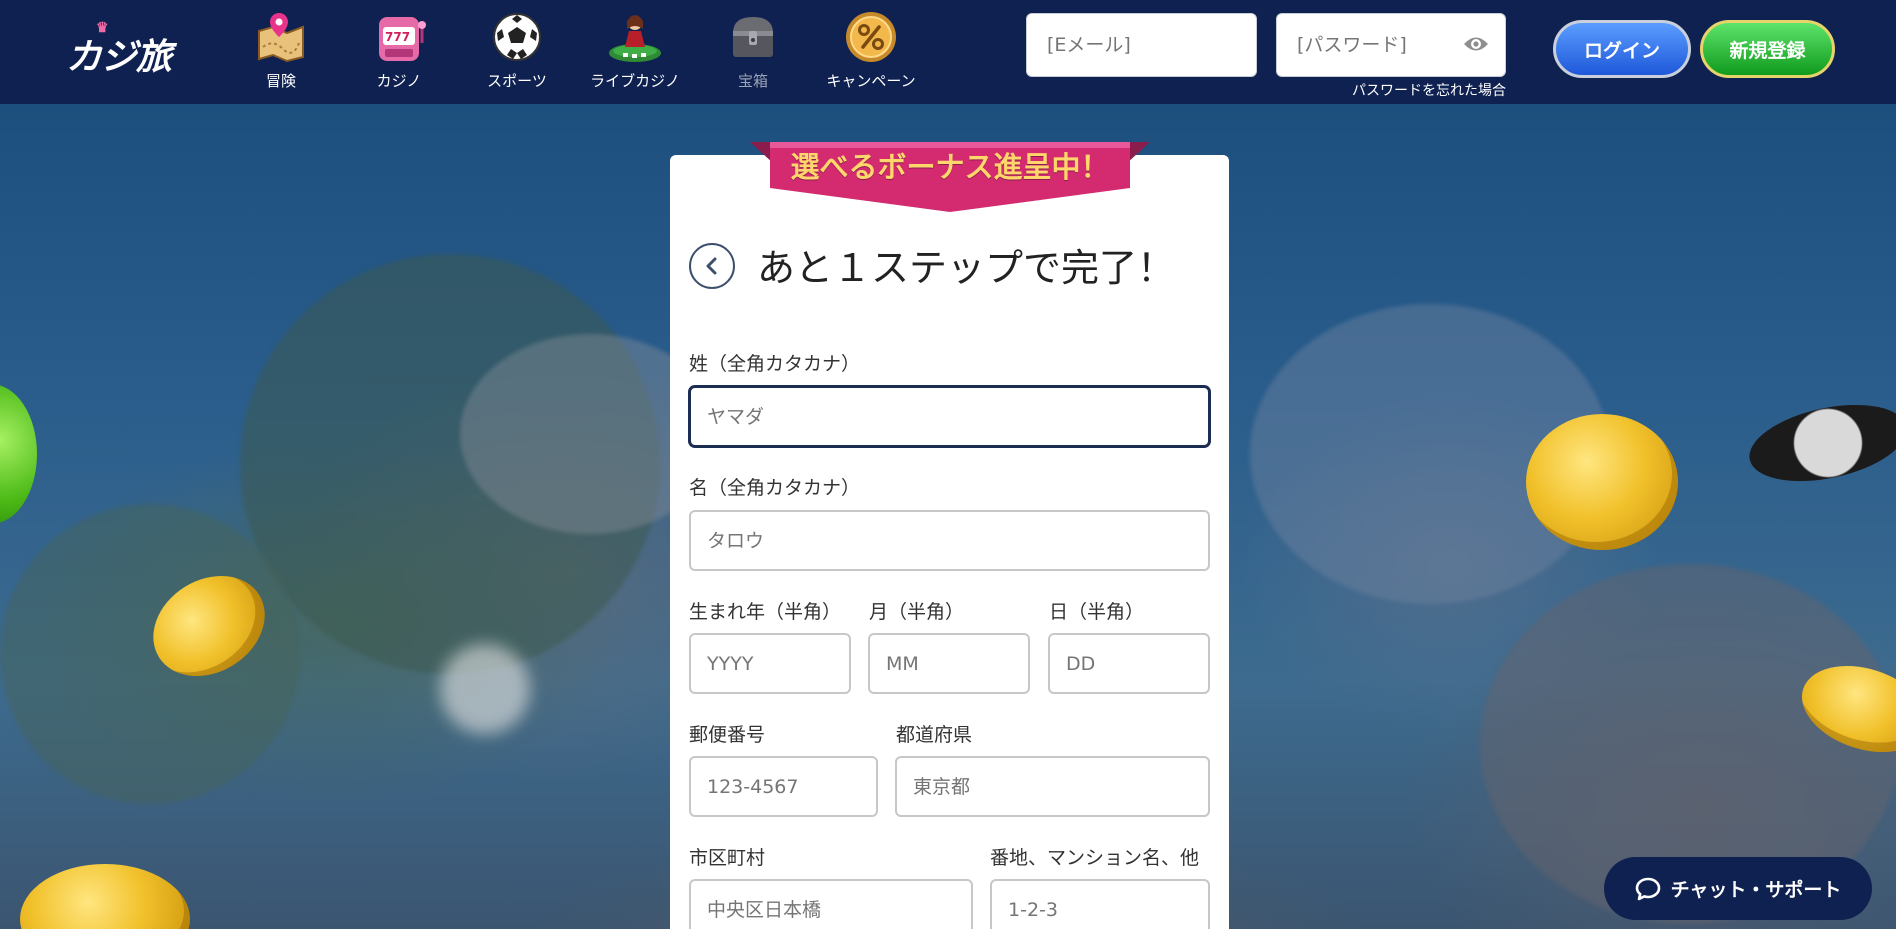 Image resolution: width=1896 pixels, height=929 pixels. Describe the element at coordinates (1095, 858) in the screenshot. I see `address-label: 番地、マンション名、他` at that location.